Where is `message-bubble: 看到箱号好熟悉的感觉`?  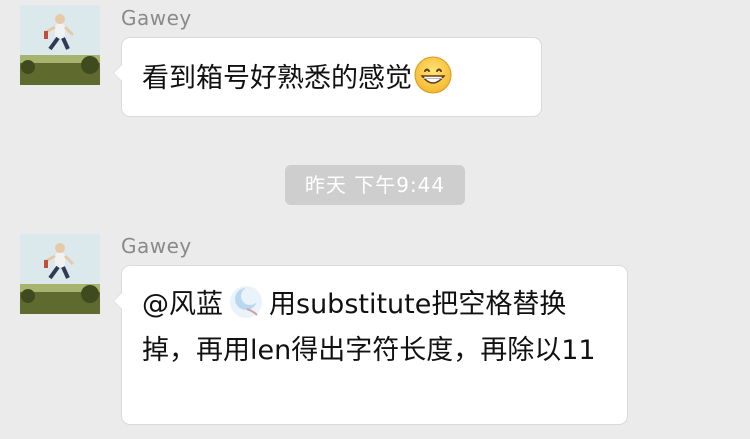 message-bubble: 看到箱号好熟悉的感觉 is located at coordinates (327, 77).